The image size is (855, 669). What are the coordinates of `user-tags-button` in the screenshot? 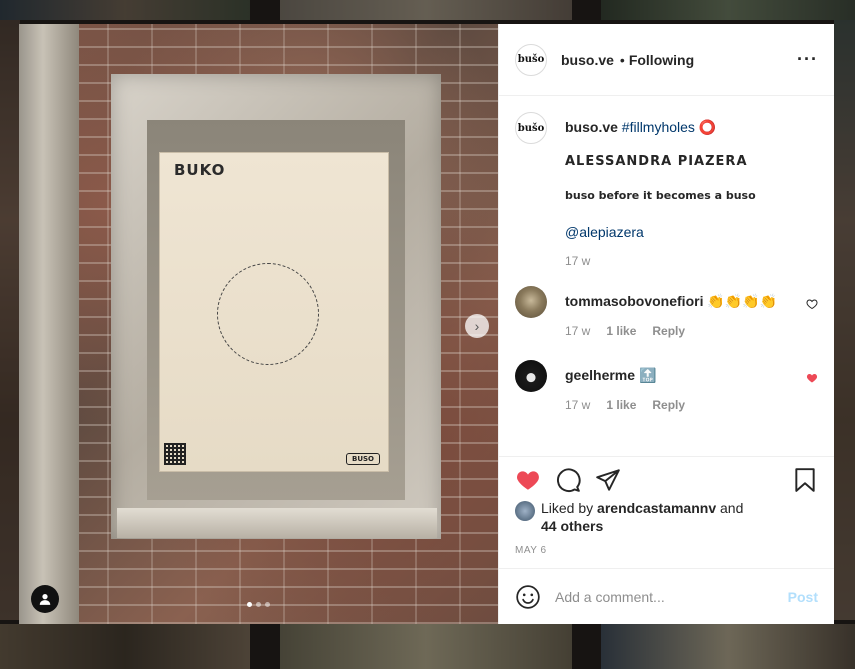 It's located at (45, 599).